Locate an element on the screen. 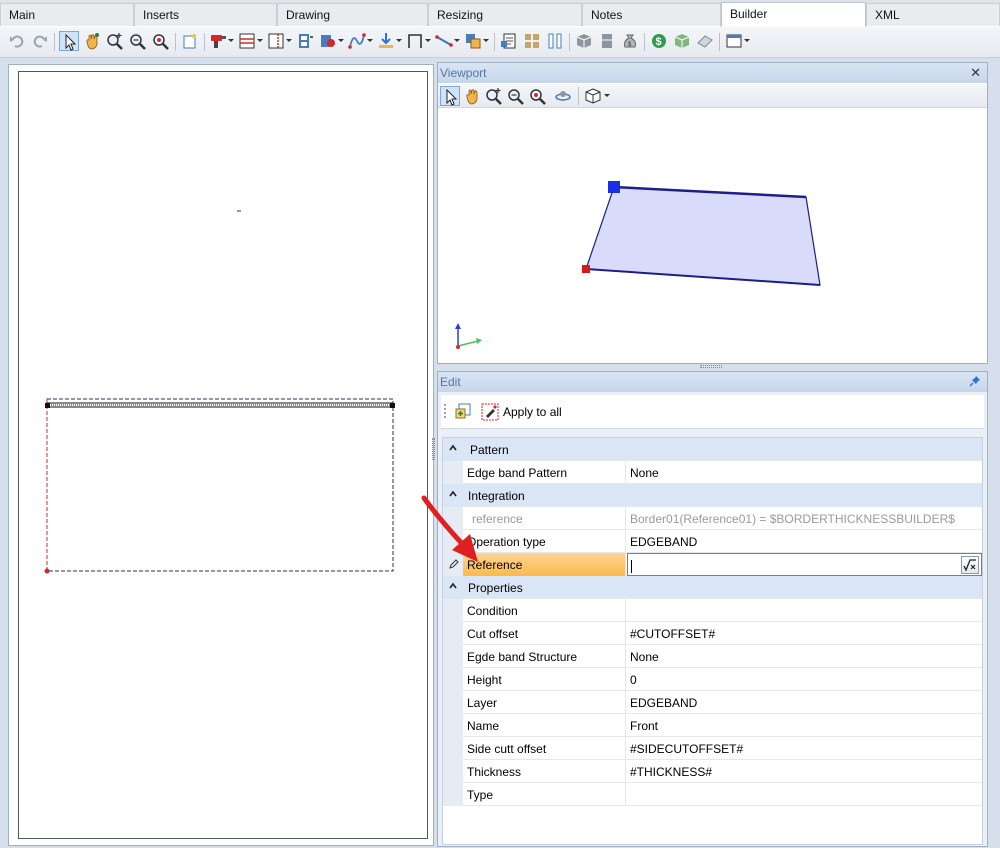  drill-tool-button is located at coordinates (218, 41).